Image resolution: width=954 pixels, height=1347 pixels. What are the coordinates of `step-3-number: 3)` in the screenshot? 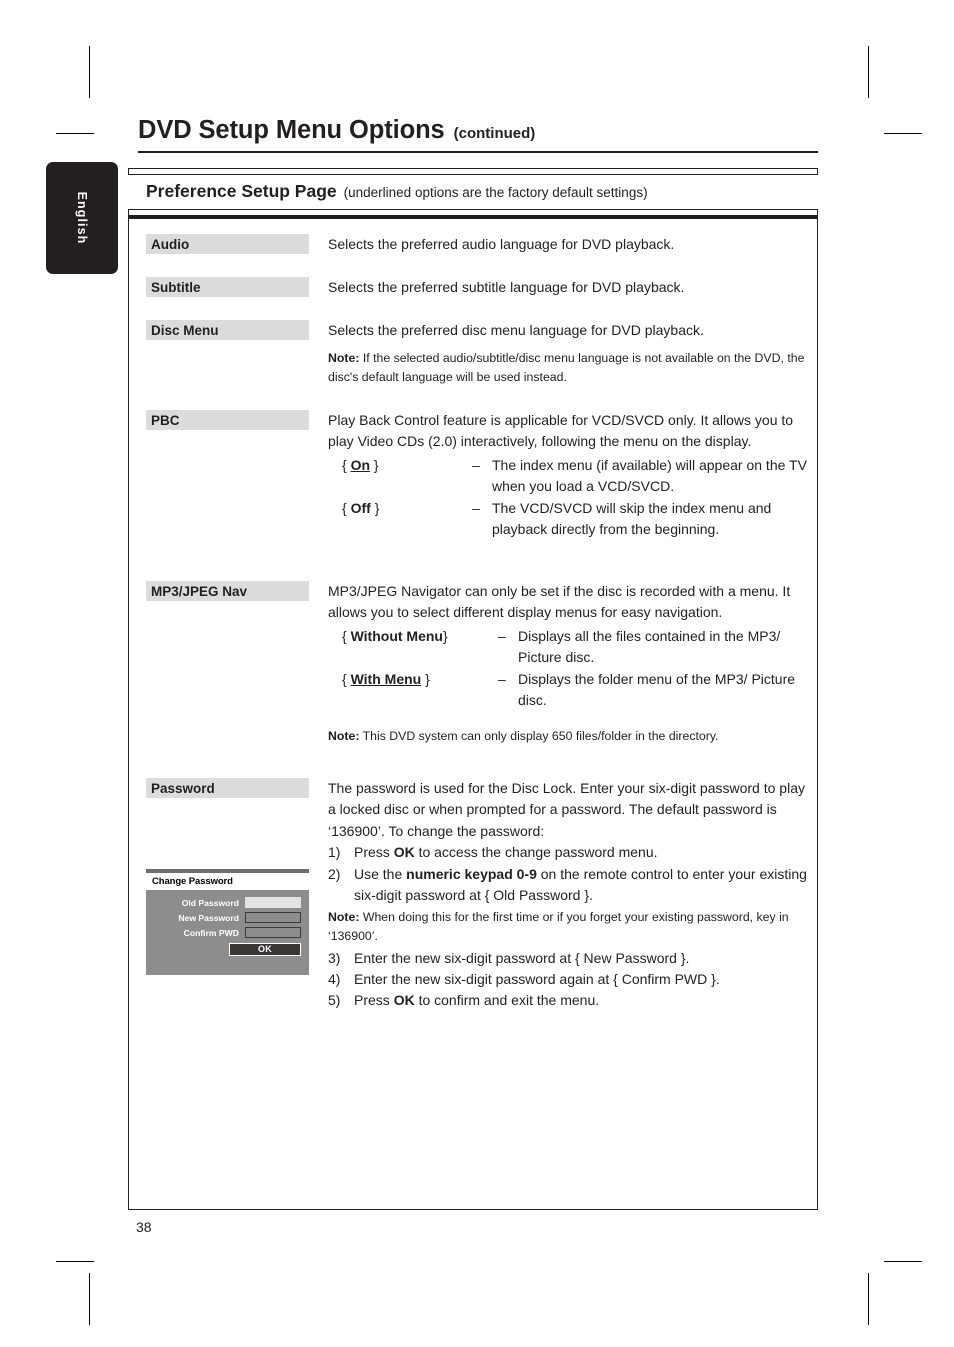 It's located at (334, 957).